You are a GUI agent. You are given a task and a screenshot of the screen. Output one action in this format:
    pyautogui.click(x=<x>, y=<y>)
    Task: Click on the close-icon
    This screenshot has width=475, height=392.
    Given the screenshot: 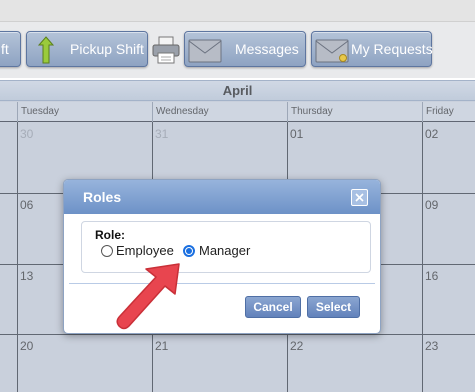 What is the action you would take?
    pyautogui.click(x=359, y=197)
    